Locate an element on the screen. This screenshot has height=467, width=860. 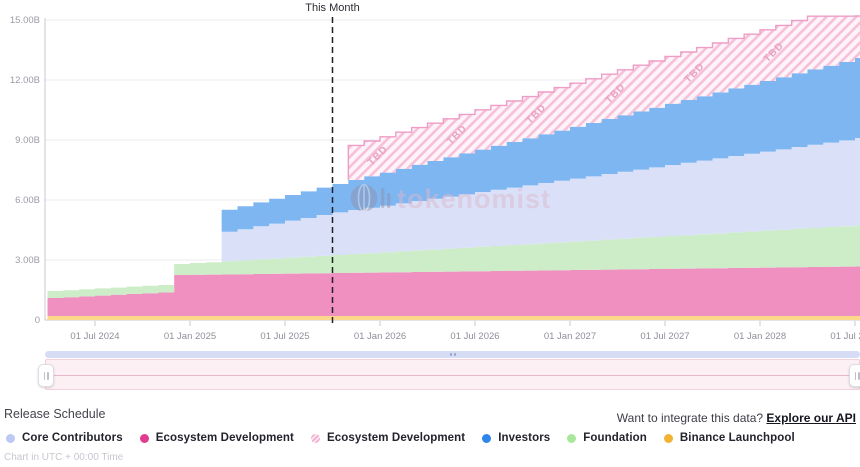
navigator-midline is located at coordinates (452, 375).